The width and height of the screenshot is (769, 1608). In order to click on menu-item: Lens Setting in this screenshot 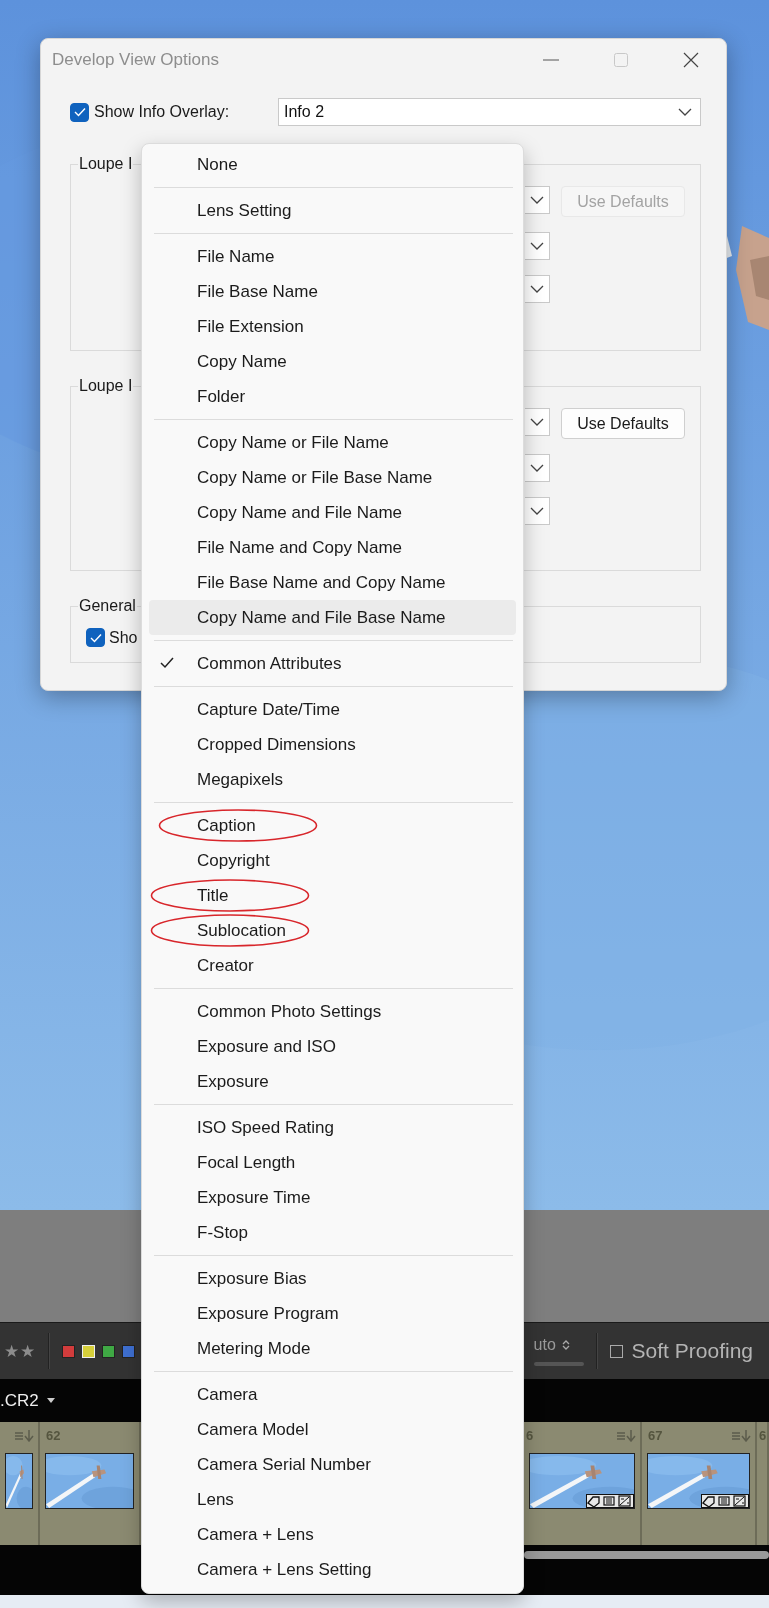, I will do `click(332, 210)`.